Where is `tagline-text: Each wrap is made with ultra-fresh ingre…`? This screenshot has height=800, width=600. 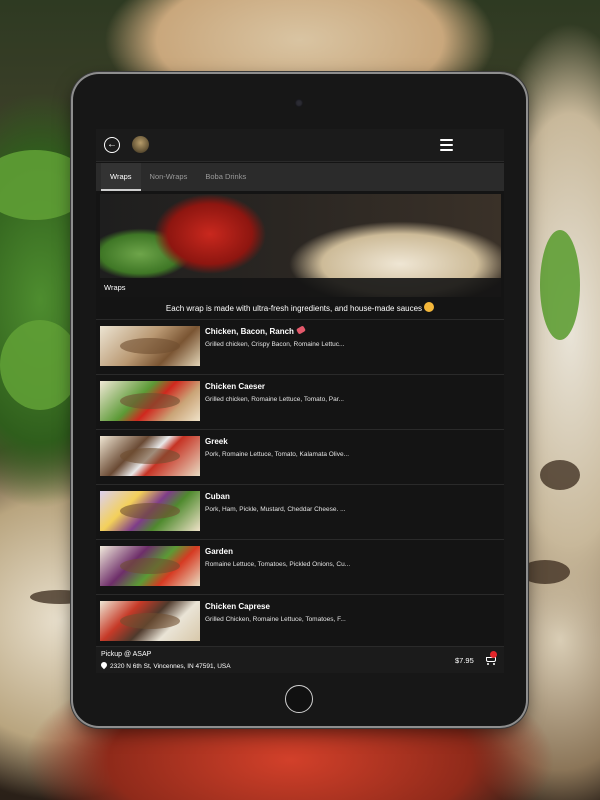
tagline-text: Each wrap is made with ultra-fresh ingre… is located at coordinates (294, 308).